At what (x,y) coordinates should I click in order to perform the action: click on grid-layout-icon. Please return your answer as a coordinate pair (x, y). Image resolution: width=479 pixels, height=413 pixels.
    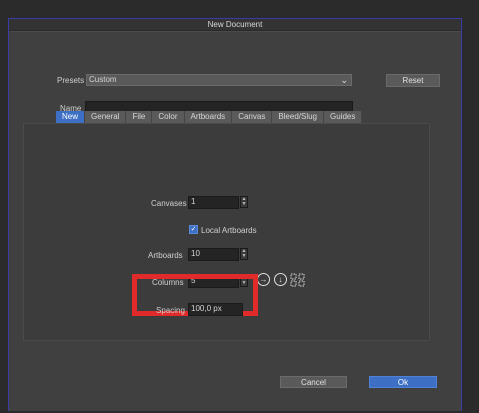
    Looking at the image, I should click on (298, 280).